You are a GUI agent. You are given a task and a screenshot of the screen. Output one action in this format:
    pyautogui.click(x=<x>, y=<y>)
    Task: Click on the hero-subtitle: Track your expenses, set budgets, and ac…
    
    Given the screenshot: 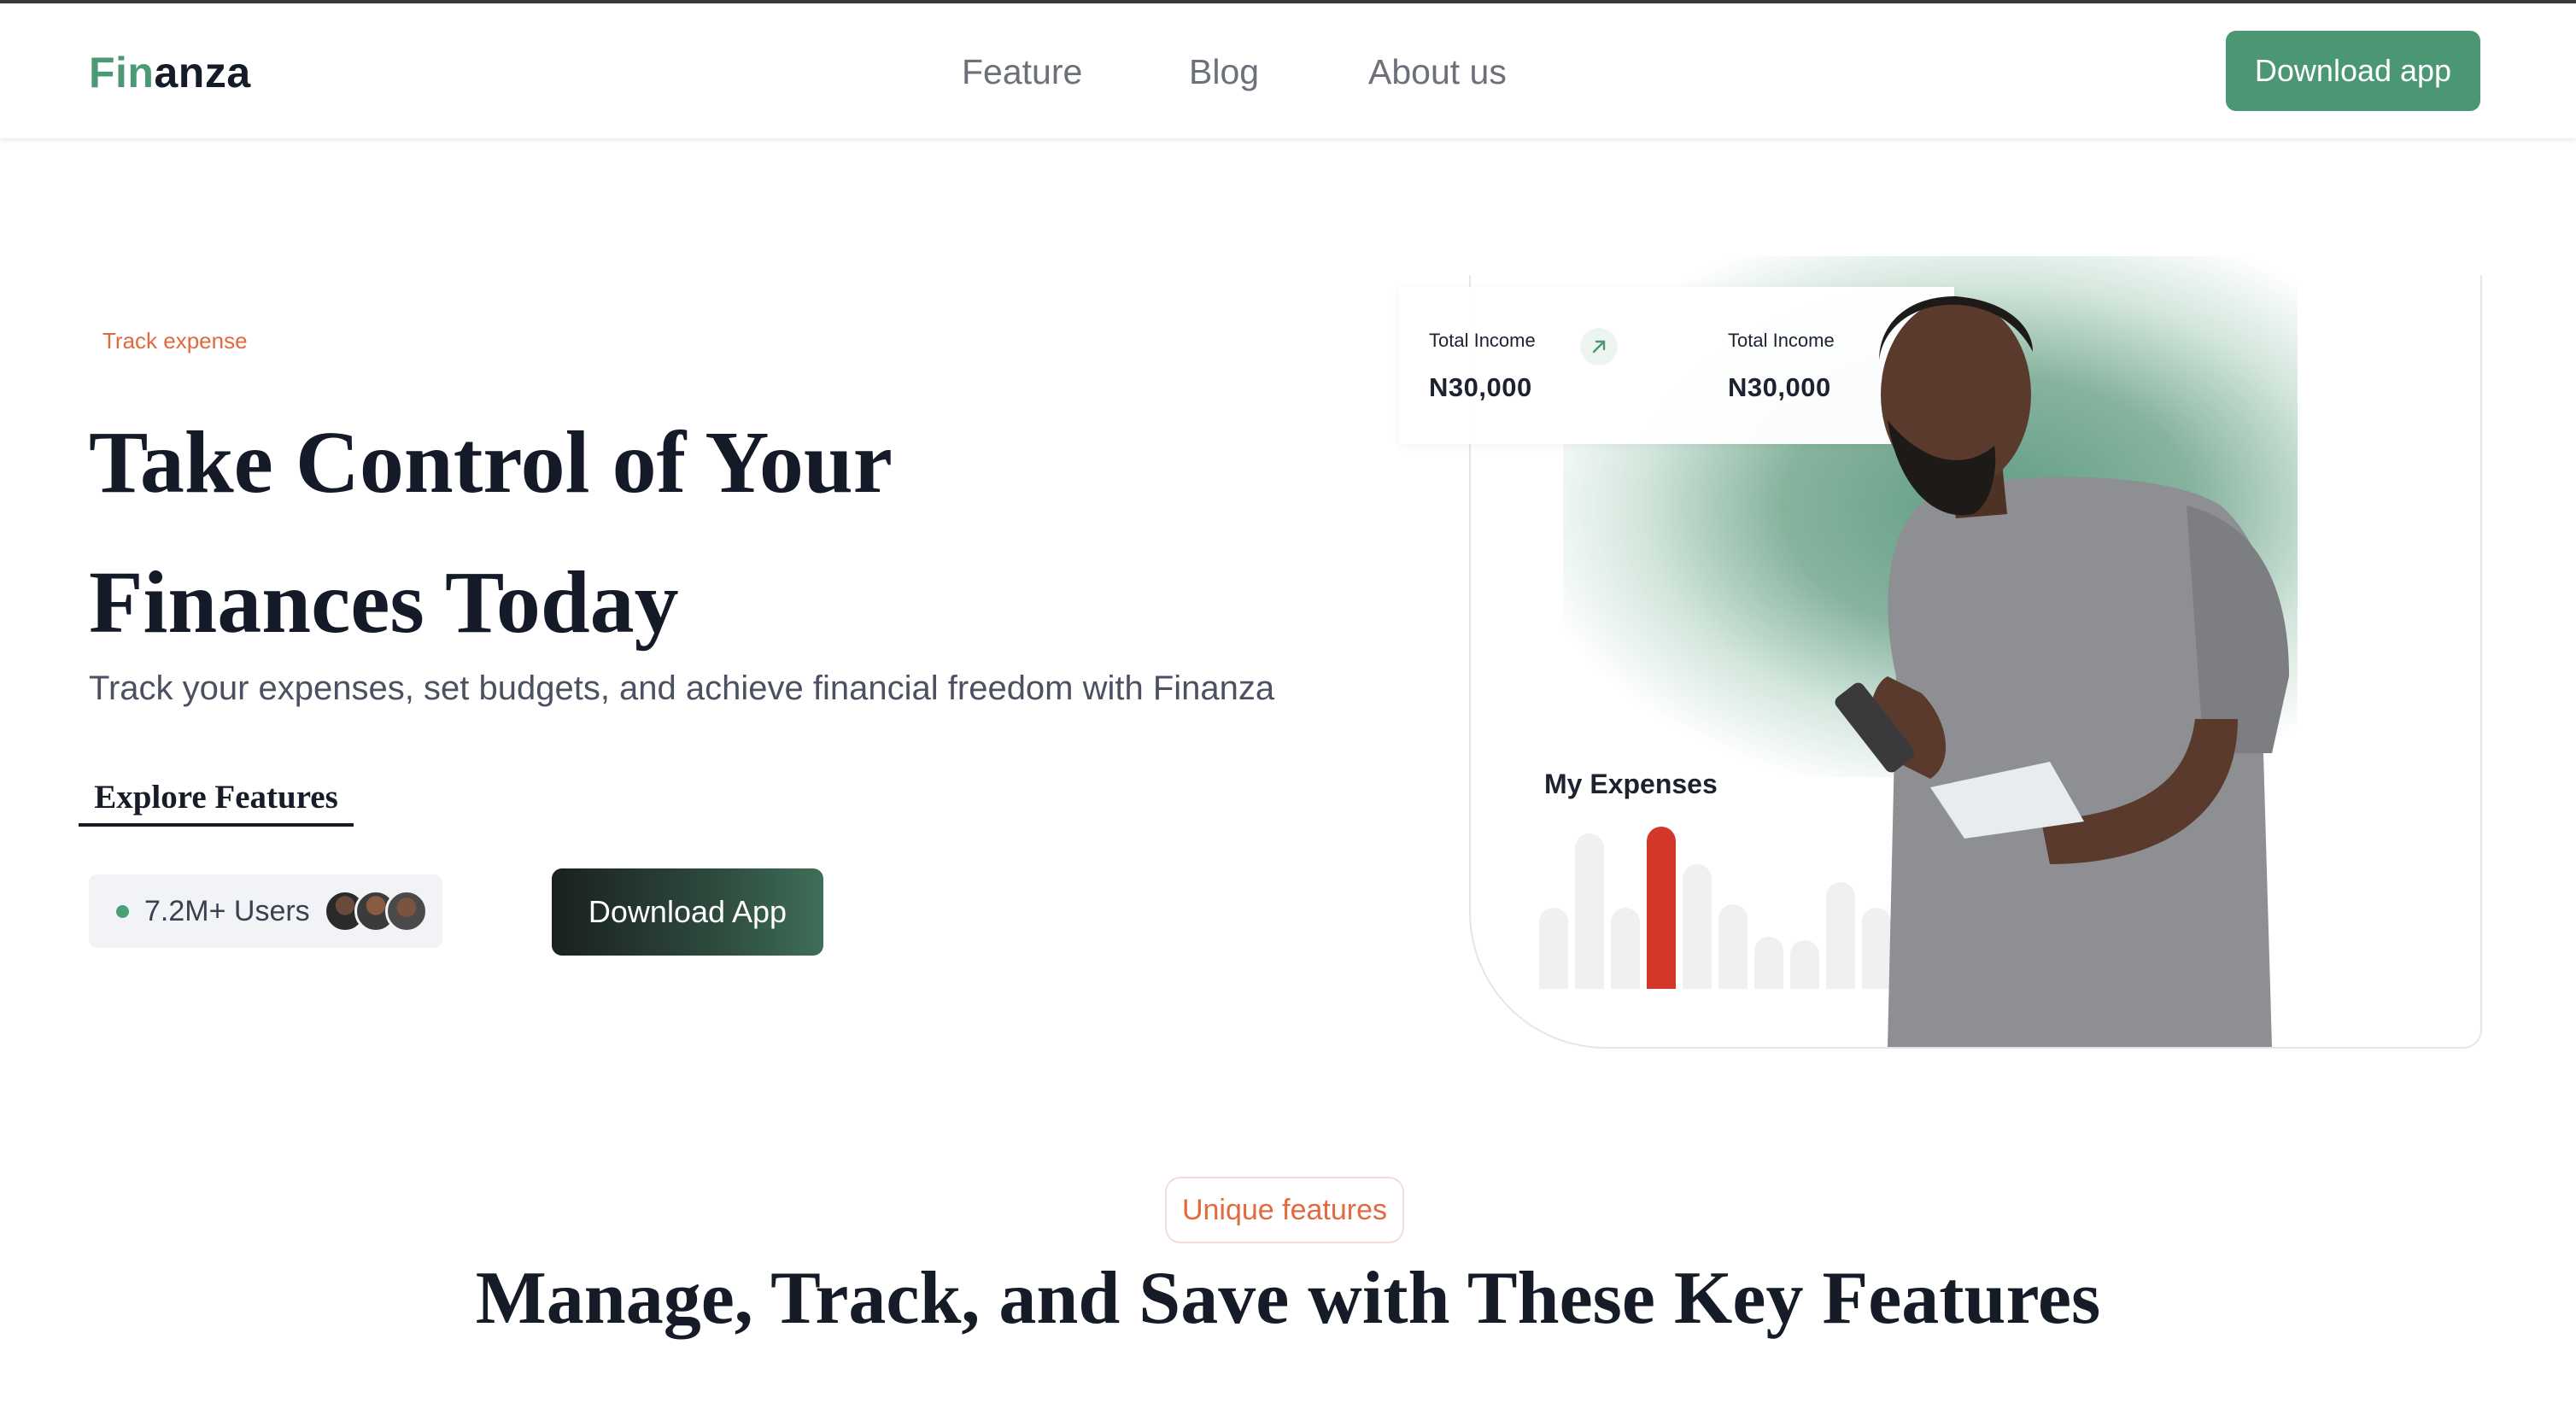 What is the action you would take?
    pyautogui.click(x=682, y=688)
    